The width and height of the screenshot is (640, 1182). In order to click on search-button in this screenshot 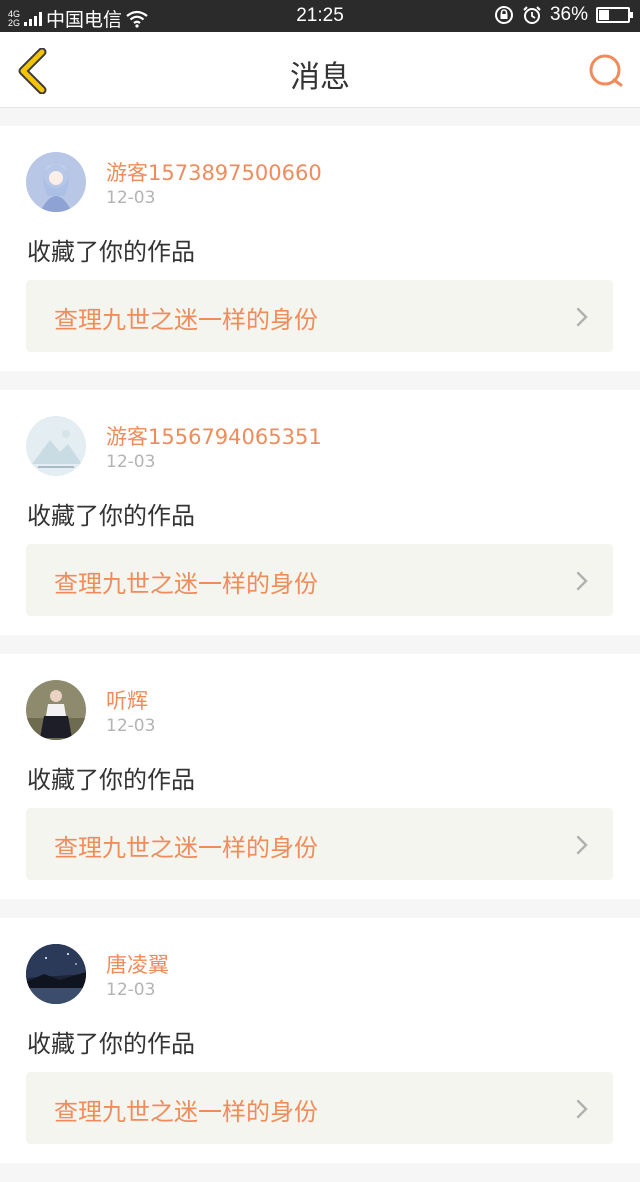, I will do `click(606, 72)`.